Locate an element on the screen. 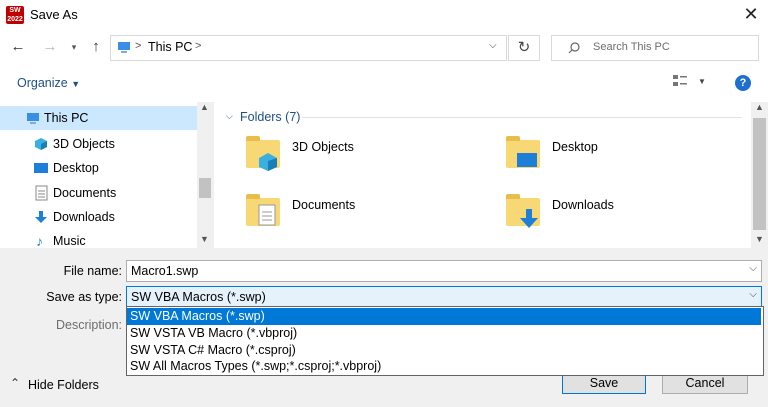 This screenshot has height=407, width=768. command-bar is located at coordinates (384, 84).